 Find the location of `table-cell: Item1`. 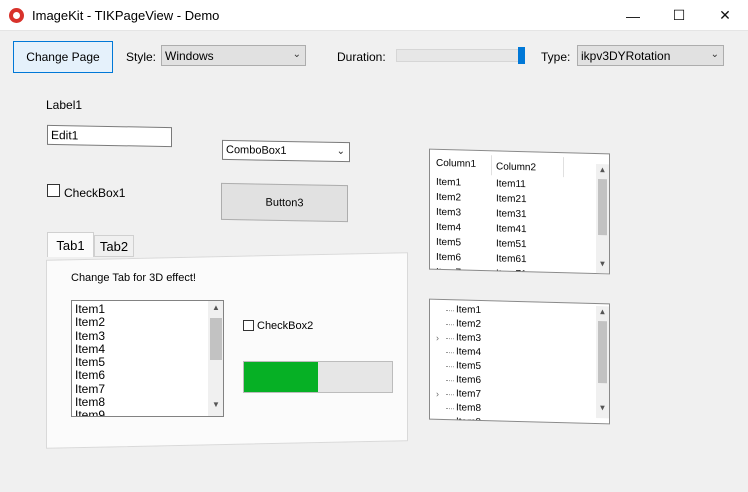

table-cell: Item1 is located at coordinates (449, 182).